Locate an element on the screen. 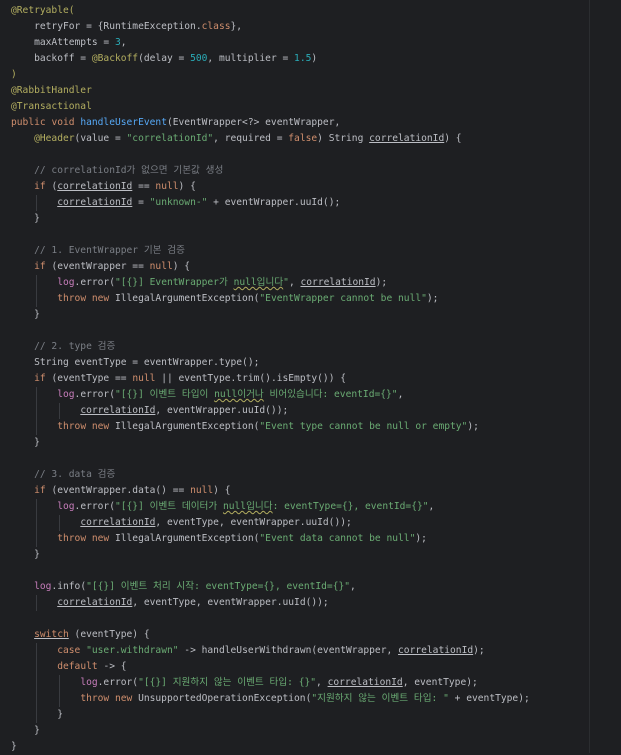  code-token: @Header is located at coordinates (54, 138).